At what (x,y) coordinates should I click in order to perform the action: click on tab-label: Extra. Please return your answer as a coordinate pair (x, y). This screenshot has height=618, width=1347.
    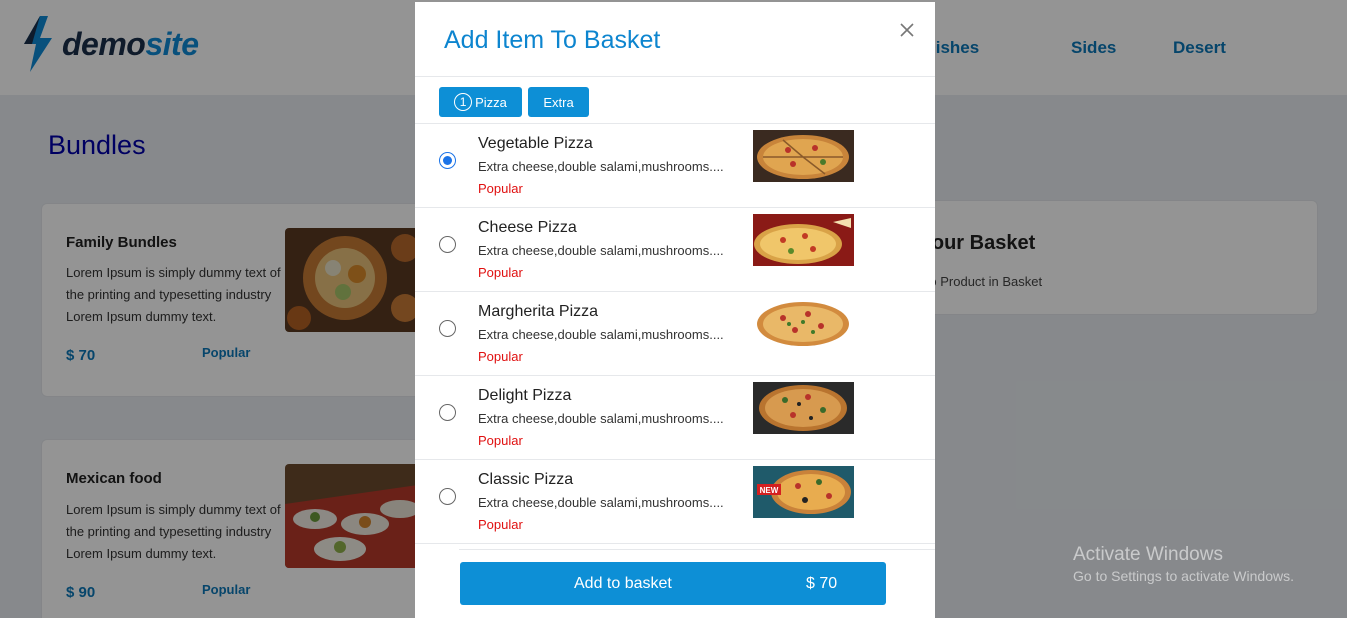
    Looking at the image, I should click on (558, 102).